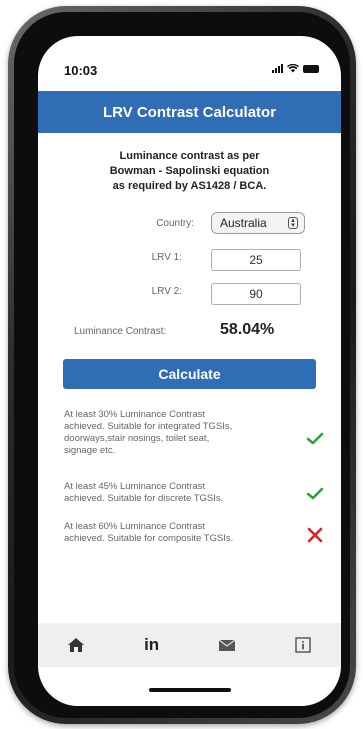  What do you see at coordinates (166, 257) in the screenshot?
I see `lrv1-label: LRV 1:` at bounding box center [166, 257].